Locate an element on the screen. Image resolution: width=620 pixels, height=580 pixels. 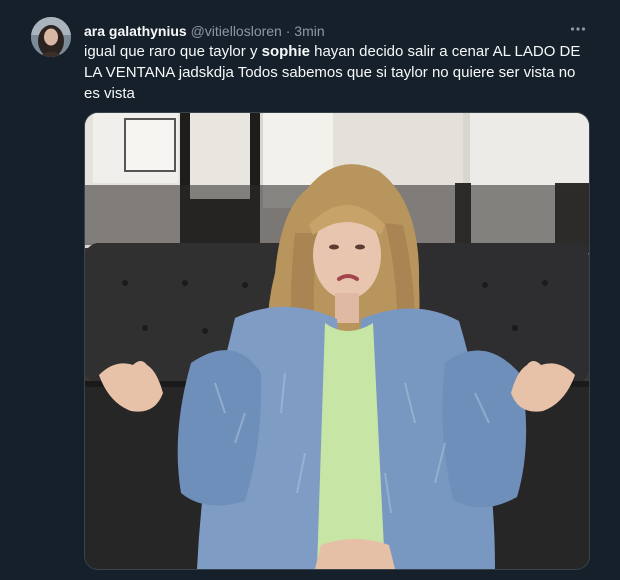
more-horizontal-icon is located at coordinates (578, 29).